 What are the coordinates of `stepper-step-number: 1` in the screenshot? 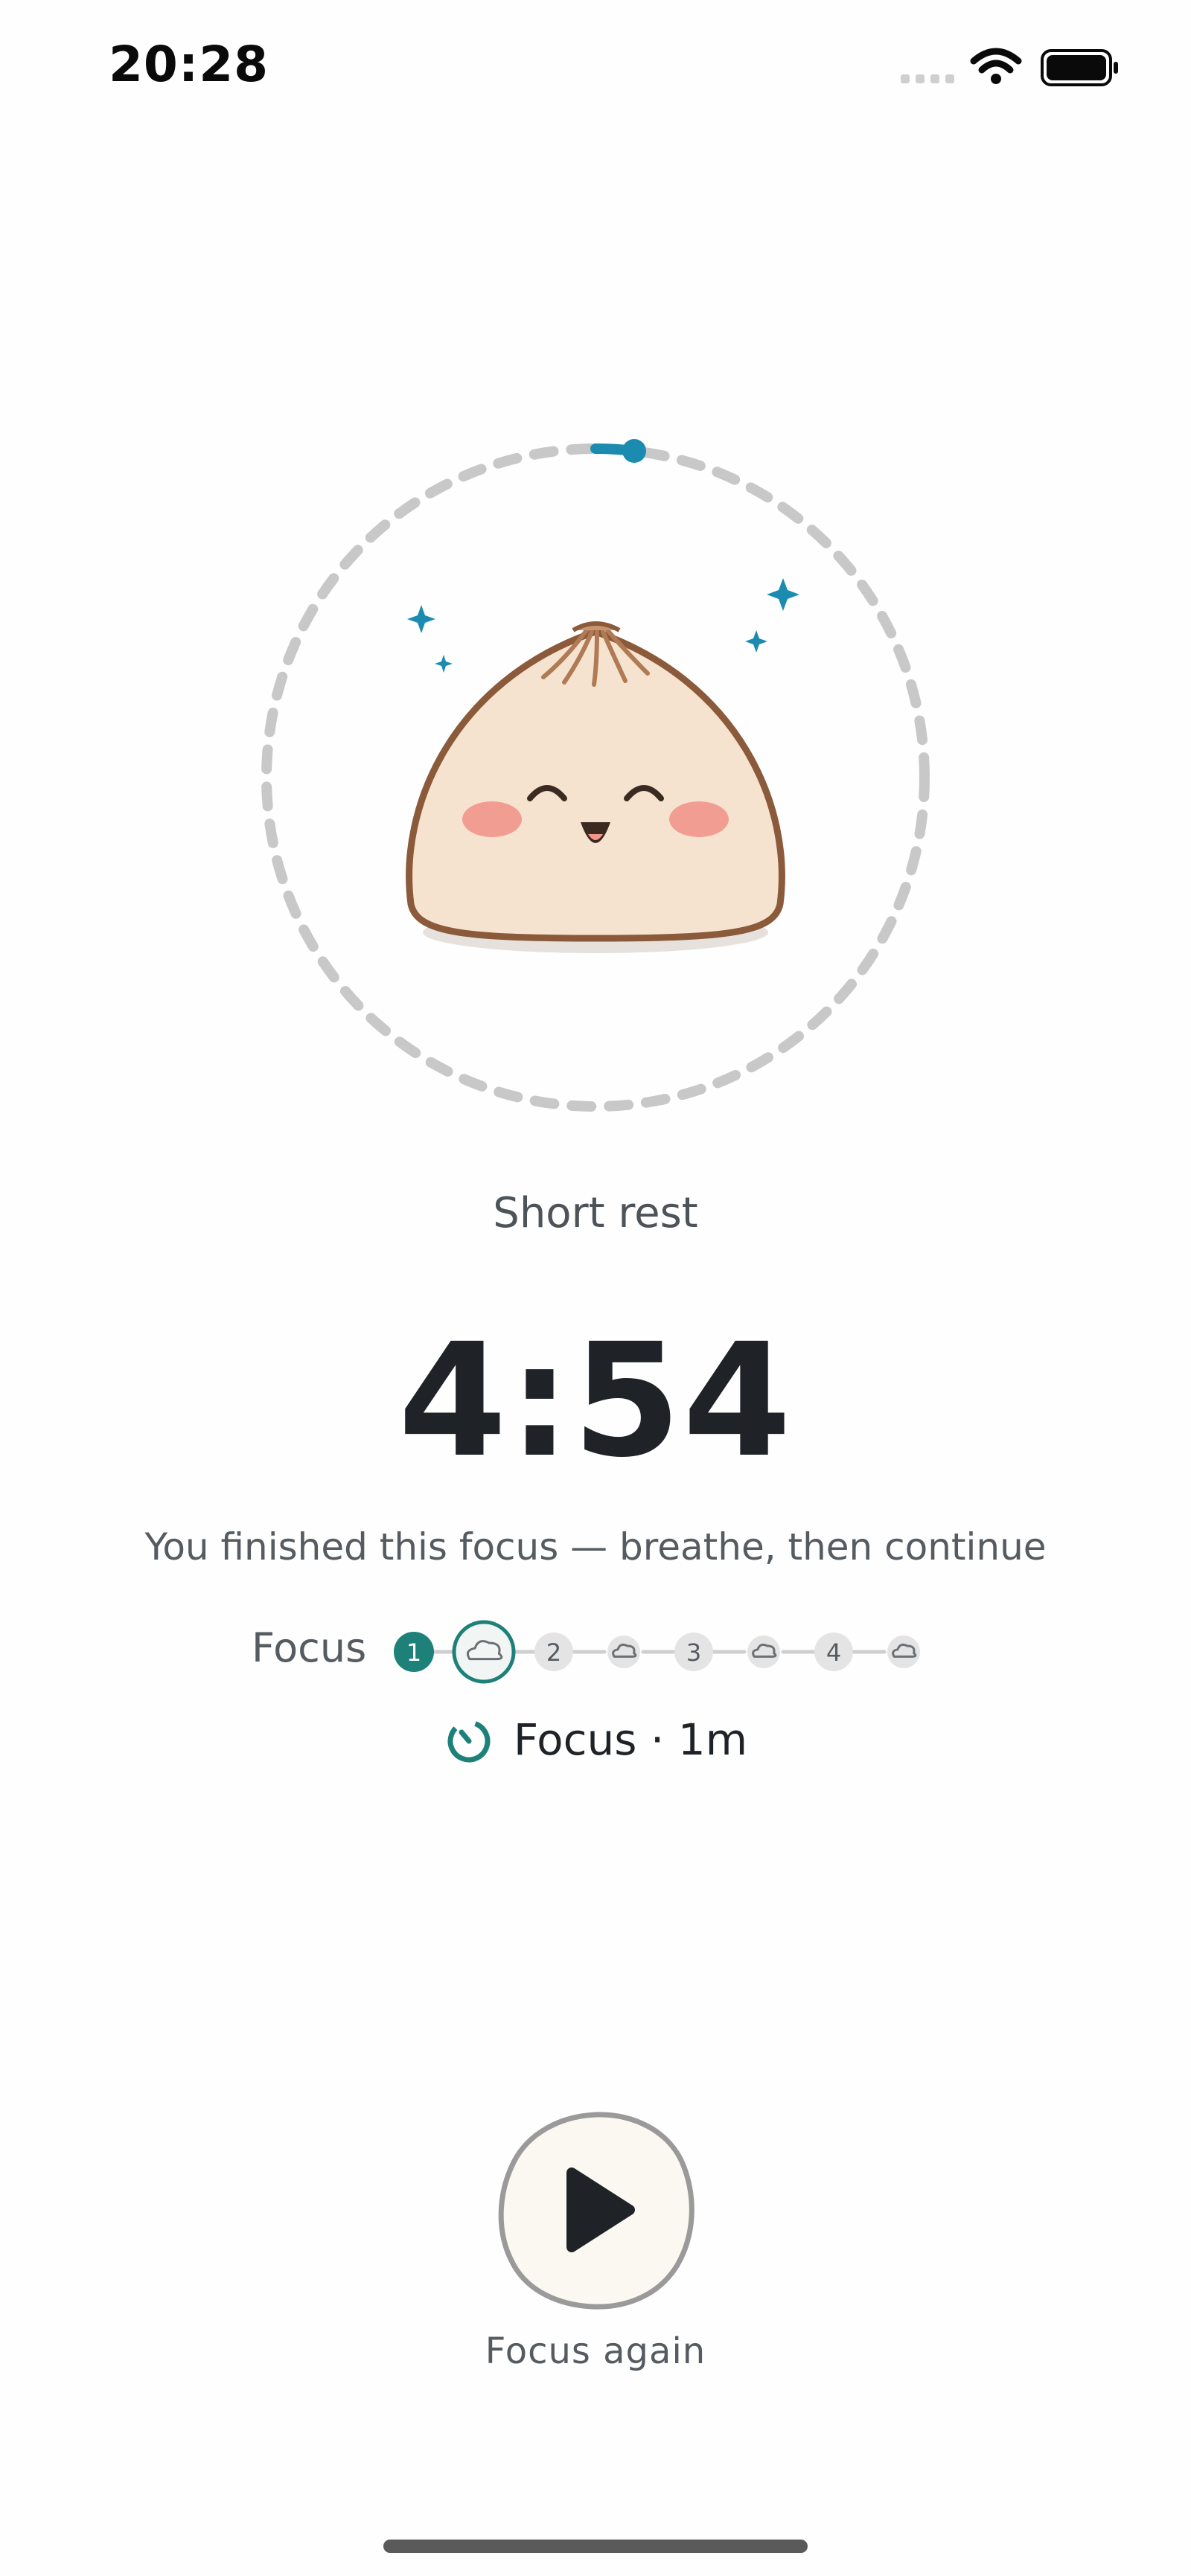 It's located at (413, 1652).